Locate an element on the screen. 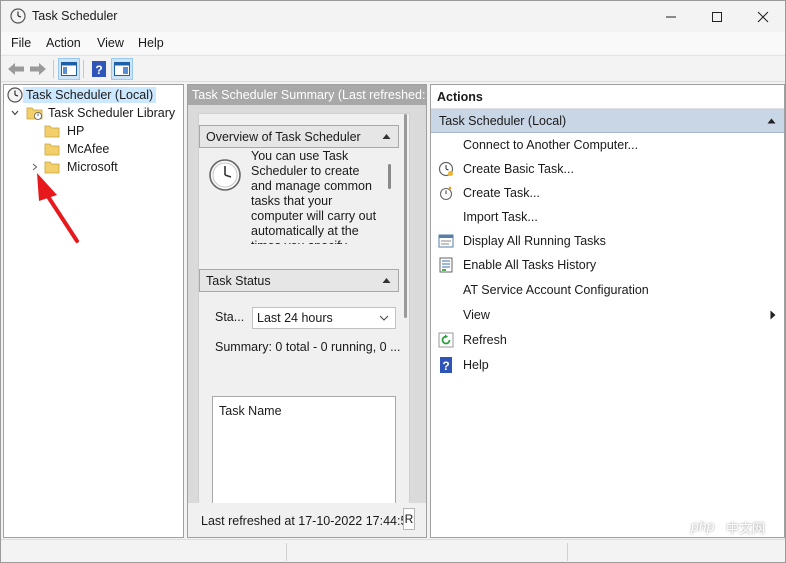 The width and height of the screenshot is (786, 563). status-bar is located at coordinates (393, 550).